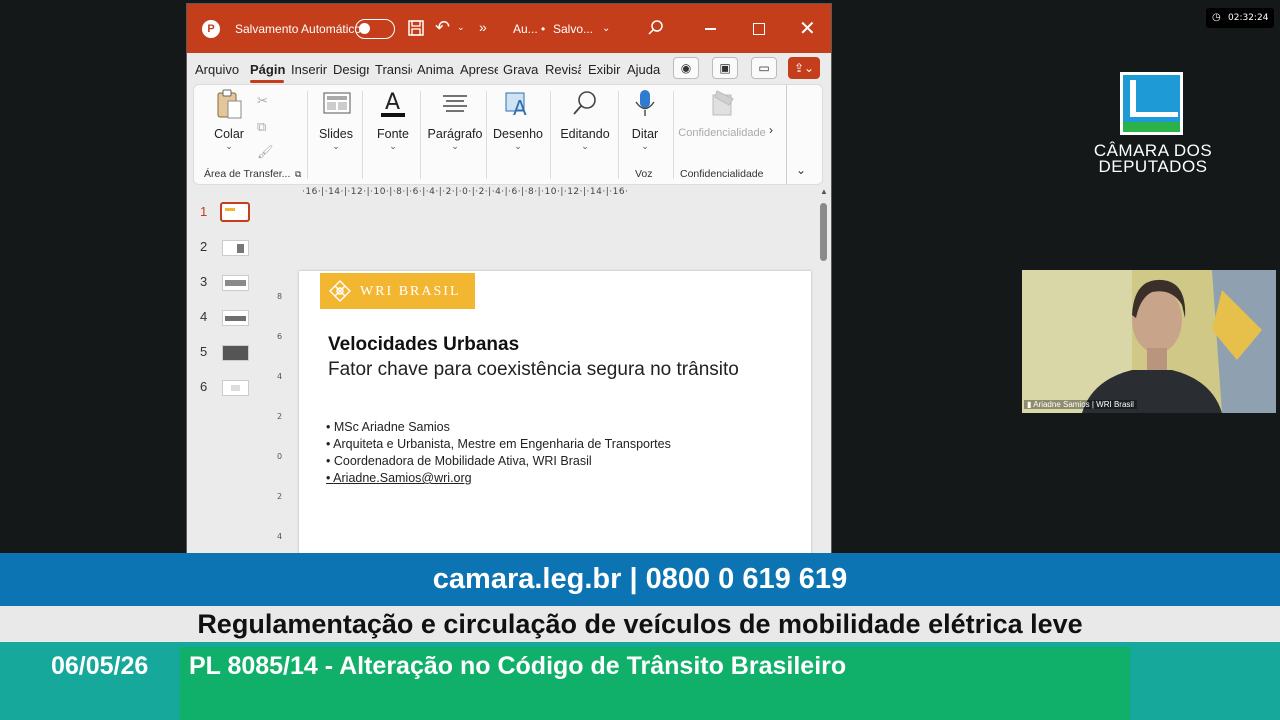 This screenshot has height=720, width=1280. I want to click on speaker-caption: ▮ Ariadne Samios | WRI Brasil, so click(1080, 404).